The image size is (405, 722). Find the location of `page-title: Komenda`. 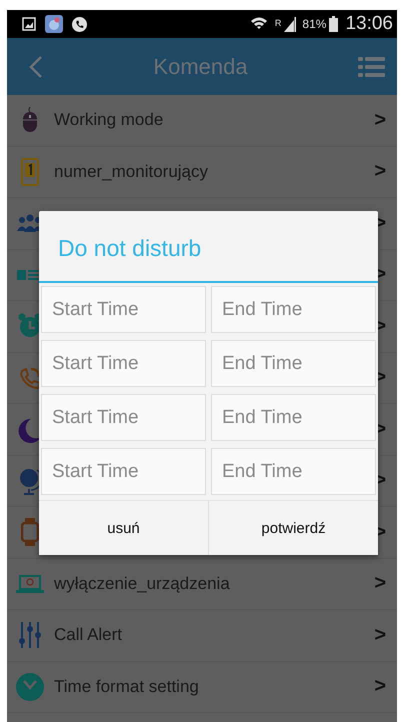

page-title: Komenda is located at coordinates (200, 67).